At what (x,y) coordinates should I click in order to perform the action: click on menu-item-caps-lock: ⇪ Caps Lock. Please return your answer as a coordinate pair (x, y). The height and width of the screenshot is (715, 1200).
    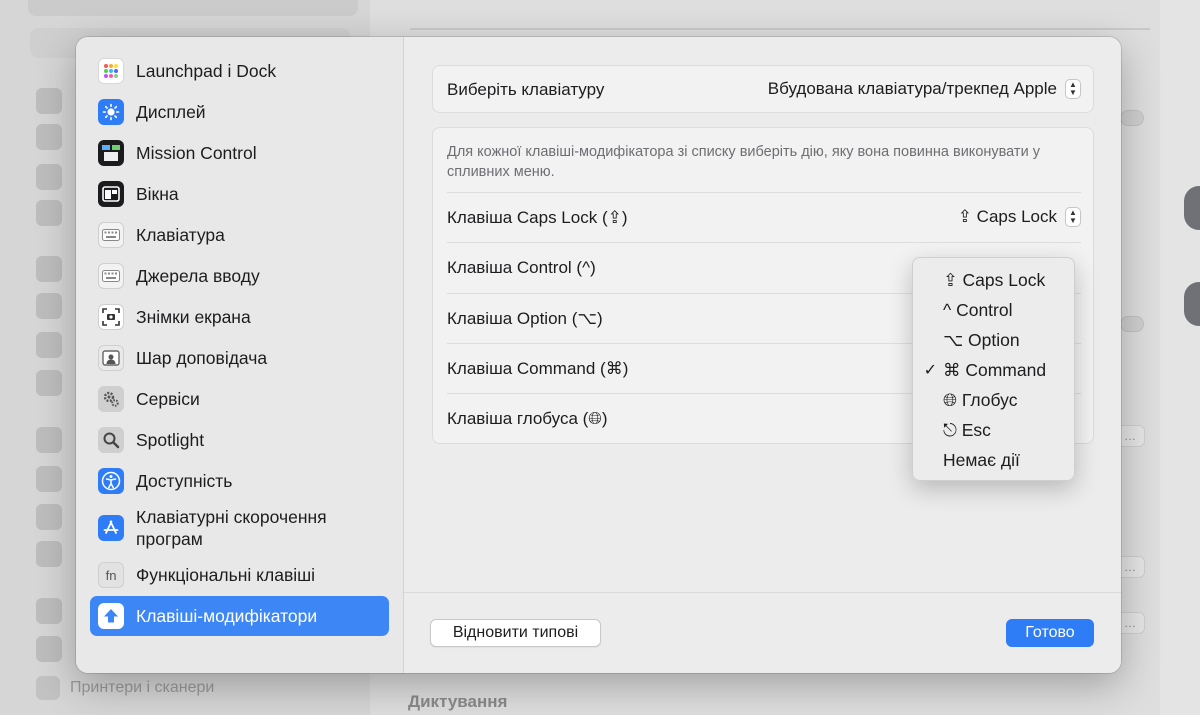
    Looking at the image, I should click on (994, 280).